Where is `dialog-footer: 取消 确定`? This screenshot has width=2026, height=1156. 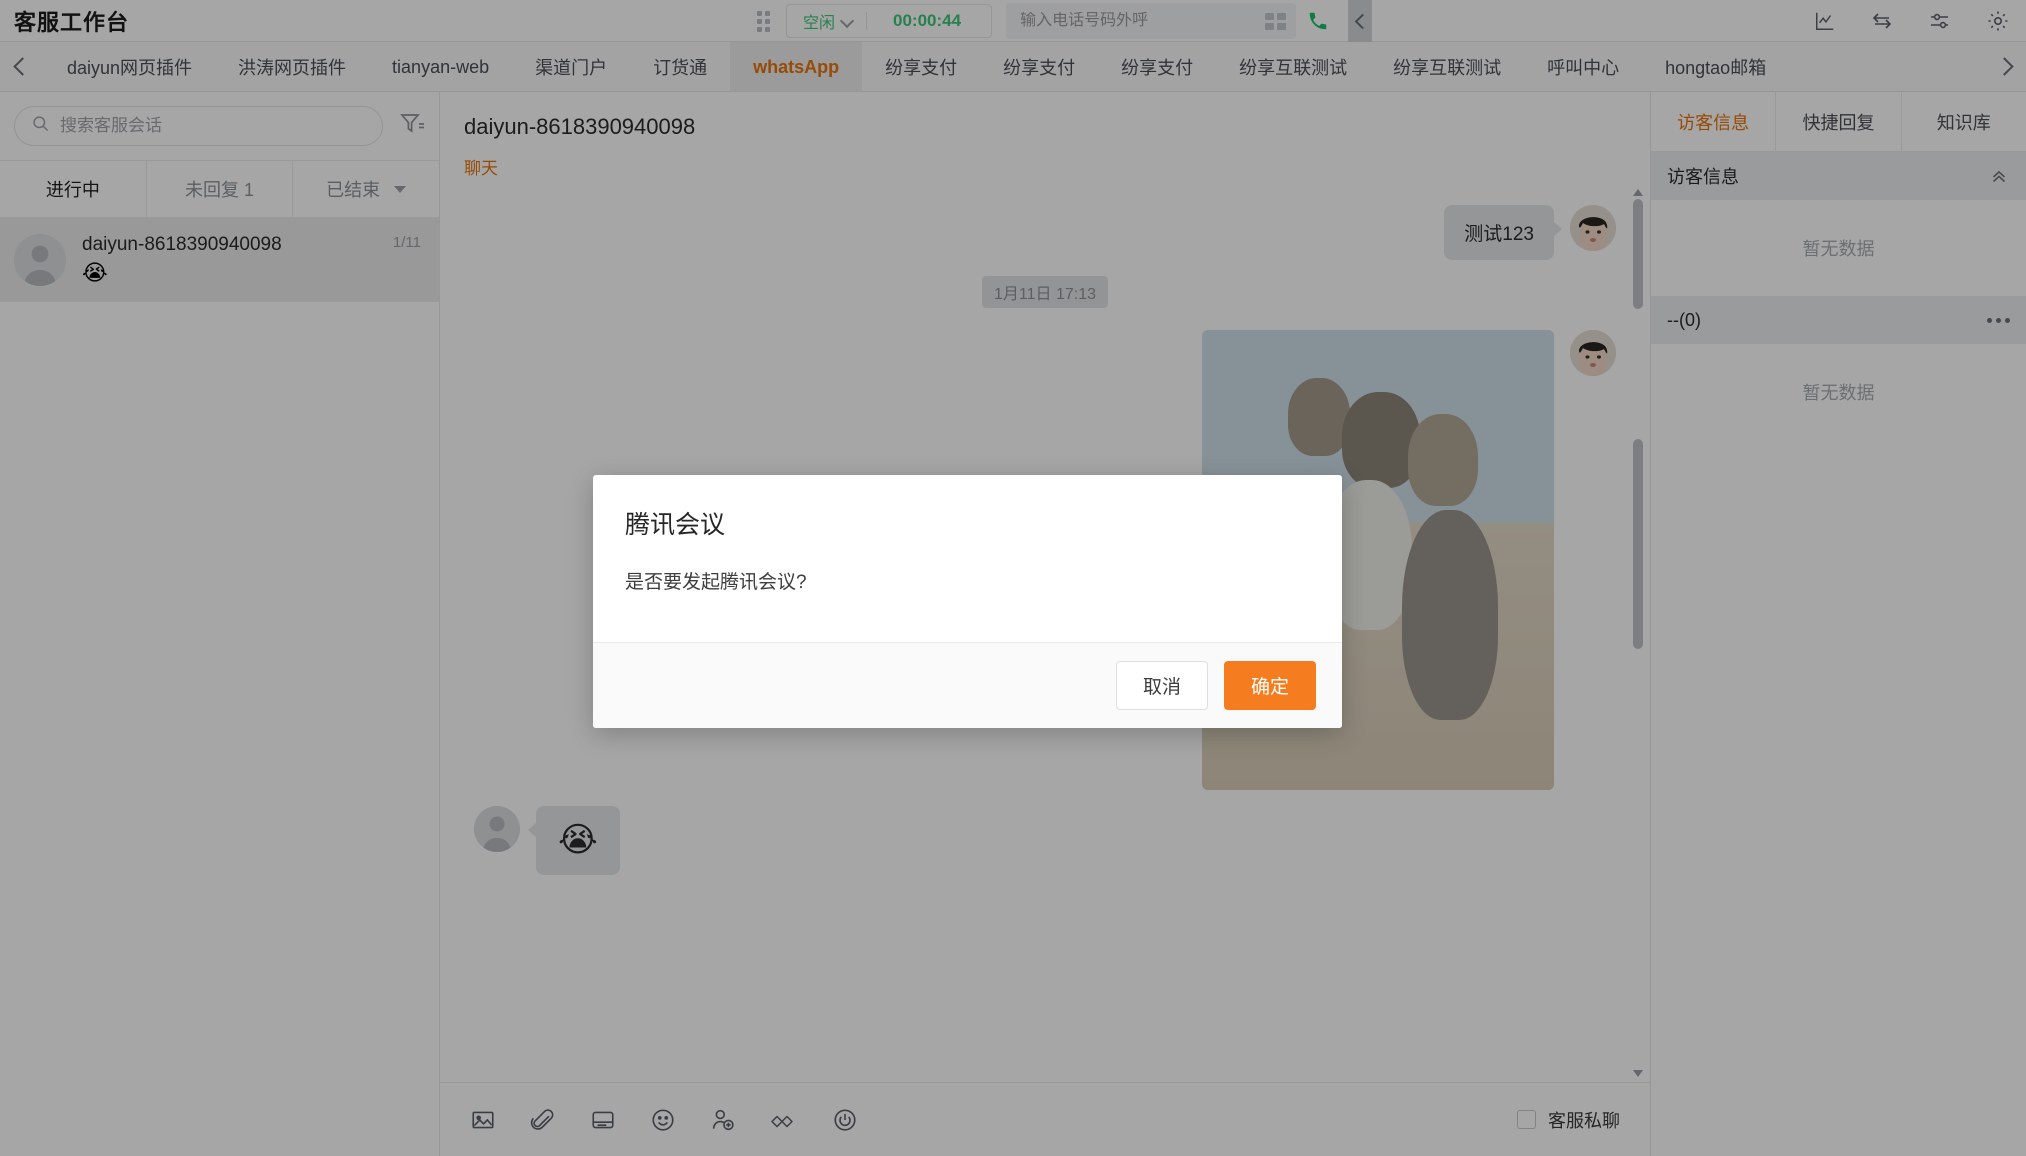 dialog-footer: 取消 确定 is located at coordinates (967, 685).